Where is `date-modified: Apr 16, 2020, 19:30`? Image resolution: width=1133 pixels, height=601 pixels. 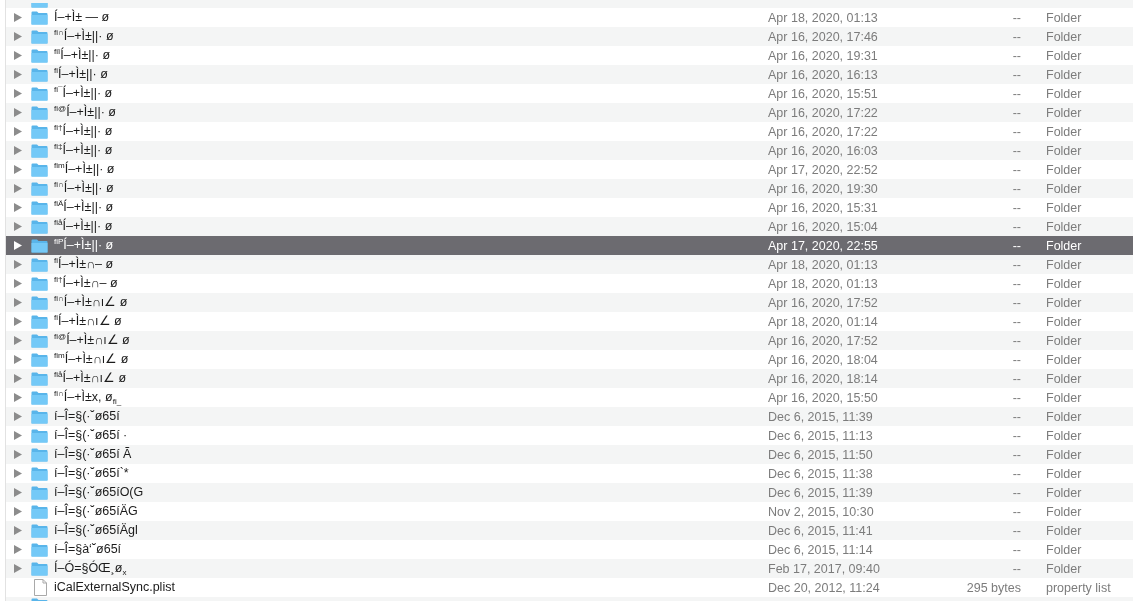
date-modified: Apr 16, 2020, 19:30 is located at coordinates (823, 188).